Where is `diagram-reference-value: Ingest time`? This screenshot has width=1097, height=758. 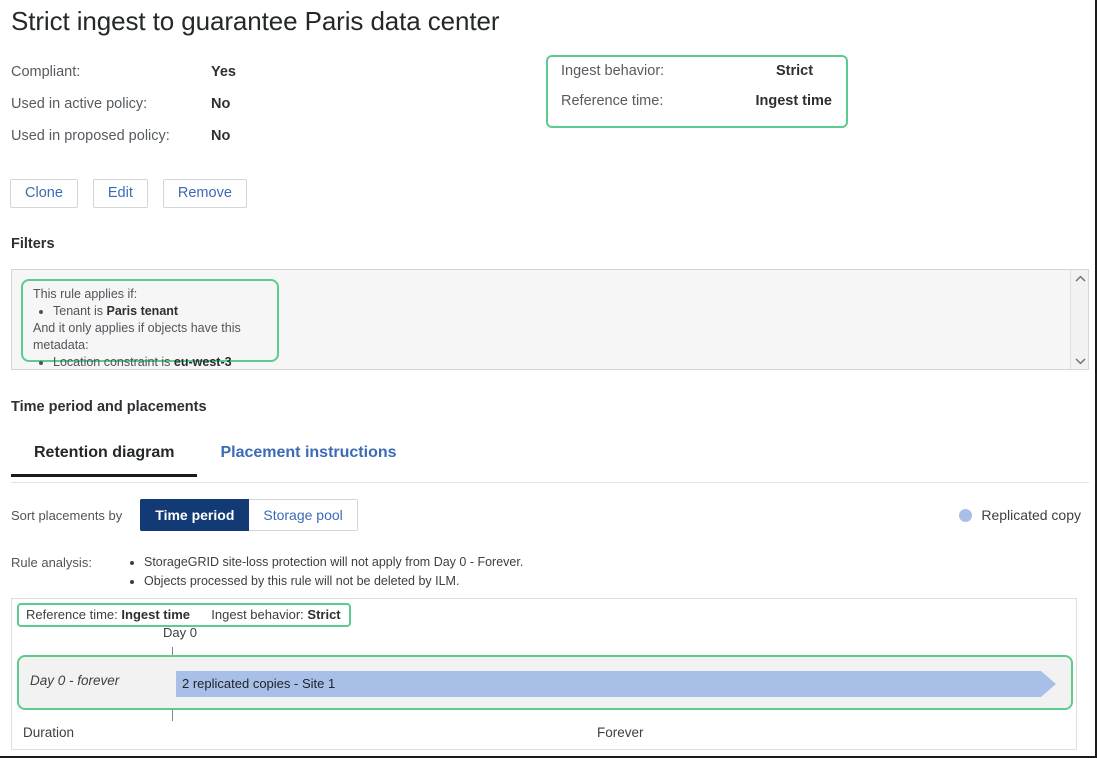
diagram-reference-value: Ingest time is located at coordinates (156, 614).